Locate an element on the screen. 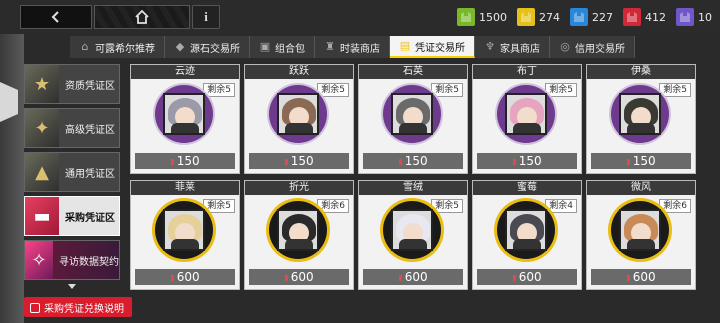 The height and width of the screenshot is (323, 720). currency-bar: 1500 274 227 412 10 is located at coordinates (579, 17).